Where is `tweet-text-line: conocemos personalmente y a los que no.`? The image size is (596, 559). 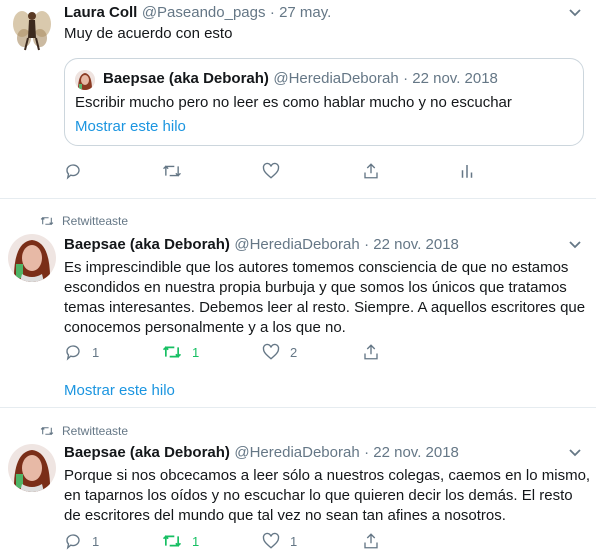
tweet-text-line: conocemos personalmente y a los que no. is located at coordinates (205, 327).